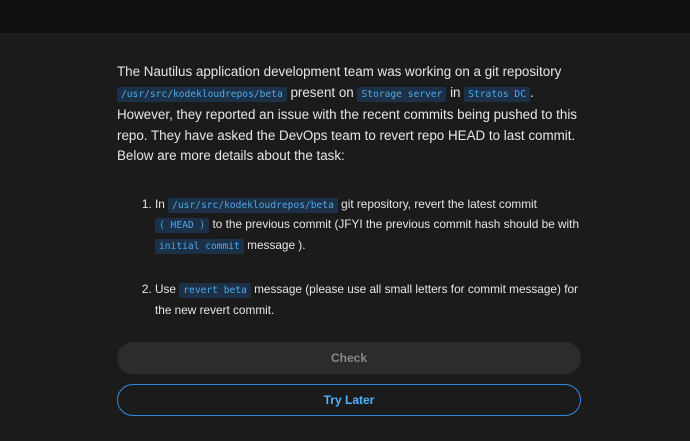 The width and height of the screenshot is (690, 441). What do you see at coordinates (497, 94) in the screenshot?
I see `datacenter-code: Stratos DC` at bounding box center [497, 94].